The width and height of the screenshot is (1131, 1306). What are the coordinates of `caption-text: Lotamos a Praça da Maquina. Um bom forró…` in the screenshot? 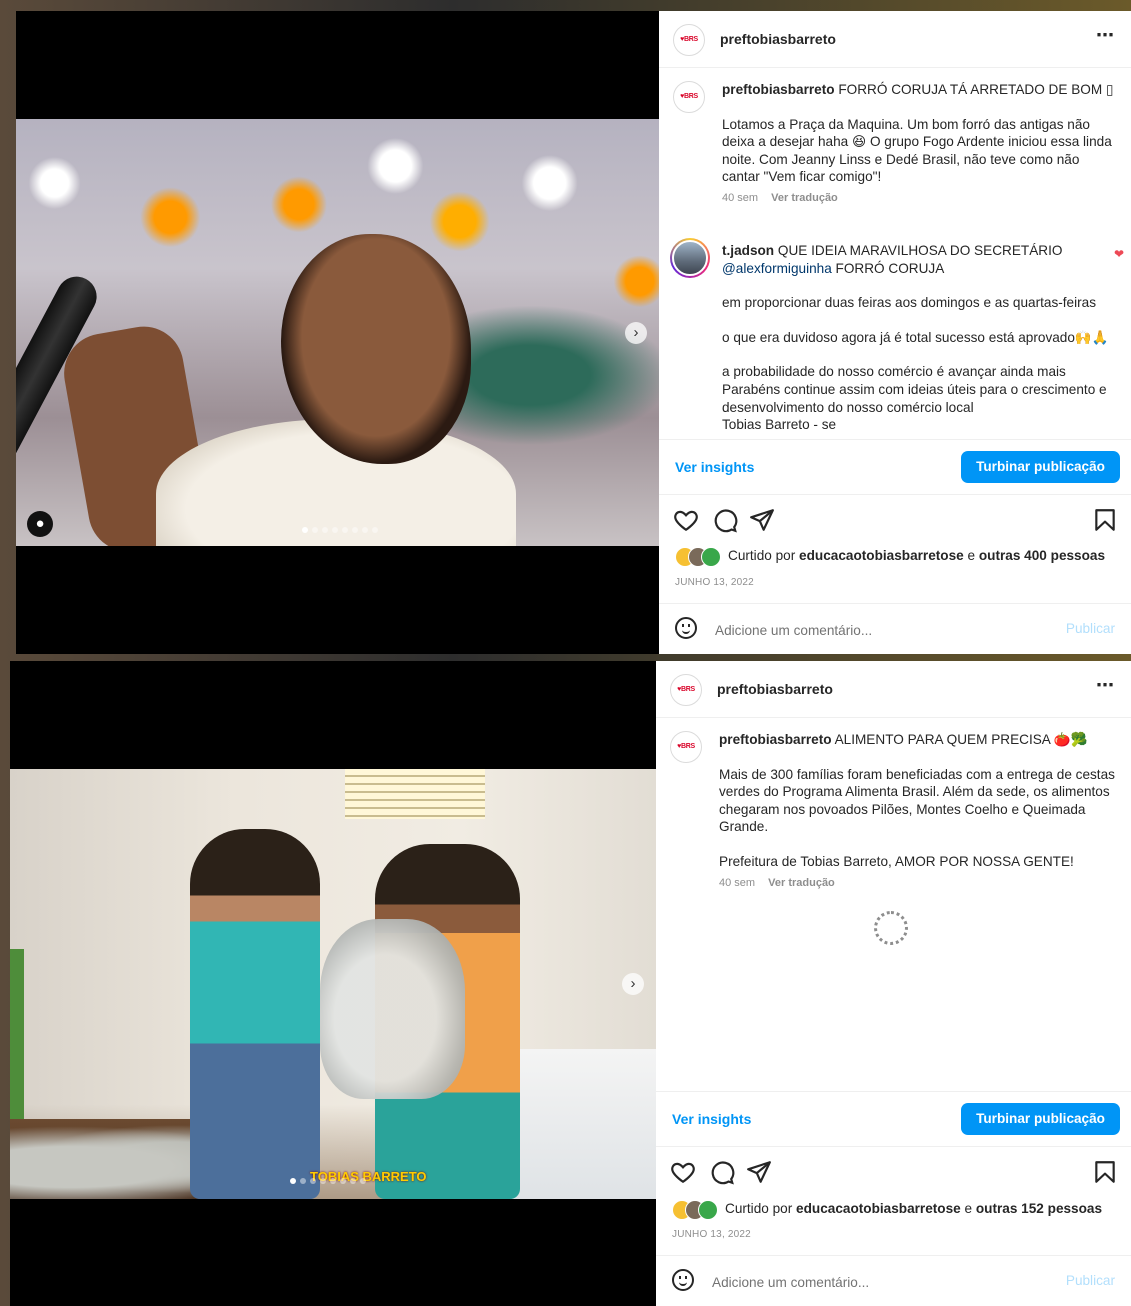 It's located at (917, 150).